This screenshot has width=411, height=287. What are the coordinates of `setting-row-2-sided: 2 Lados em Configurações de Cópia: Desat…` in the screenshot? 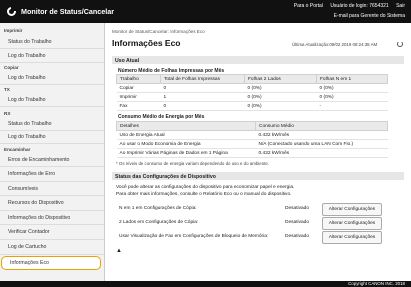 It's located at (260, 223).